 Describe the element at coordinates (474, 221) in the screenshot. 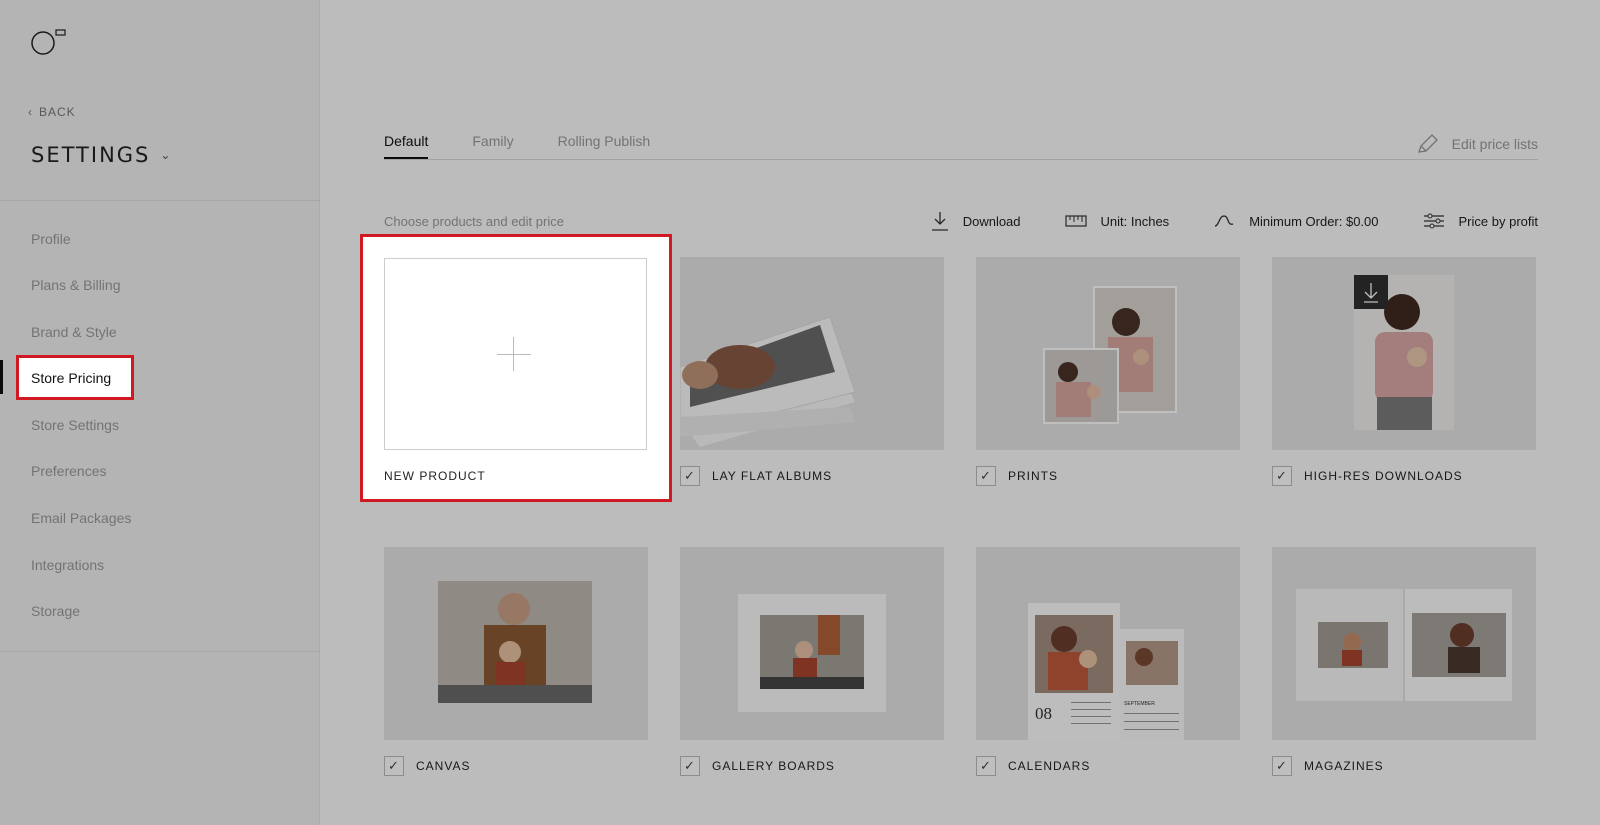

I see `toolbar-hint: Choose products and edit price` at that location.